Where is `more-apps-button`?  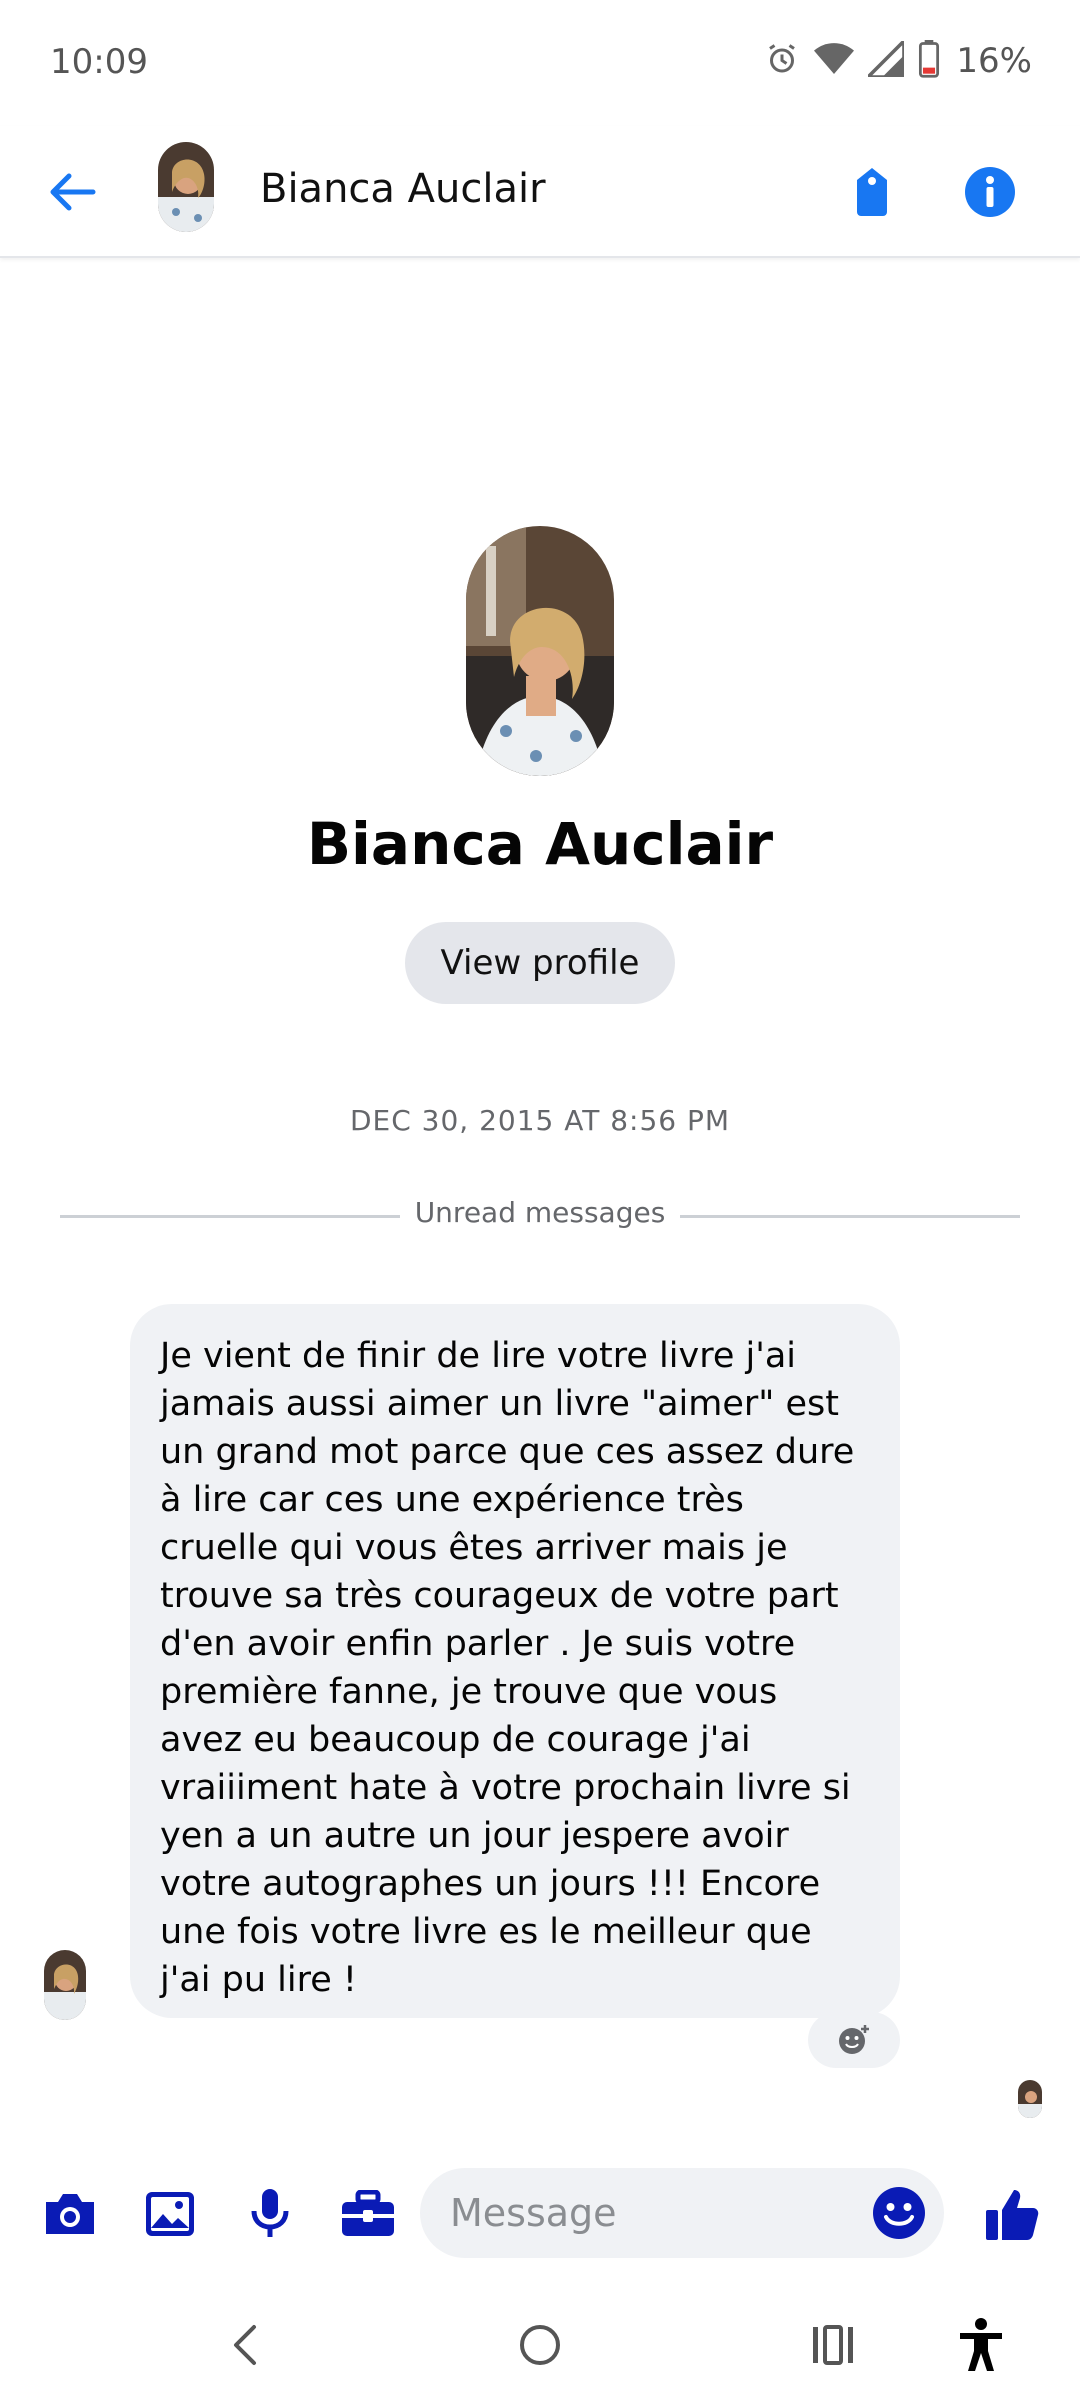 more-apps-button is located at coordinates (368, 2214).